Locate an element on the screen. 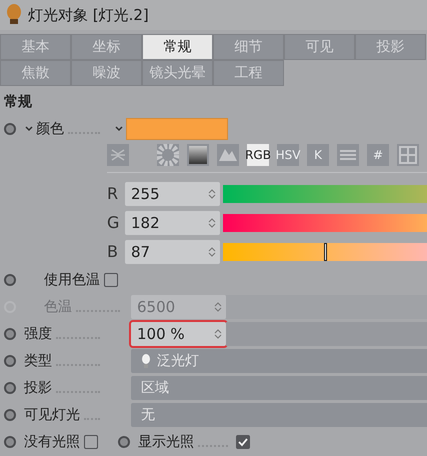 The image size is (427, 456). tab: 镜头光晕 is located at coordinates (177, 73).